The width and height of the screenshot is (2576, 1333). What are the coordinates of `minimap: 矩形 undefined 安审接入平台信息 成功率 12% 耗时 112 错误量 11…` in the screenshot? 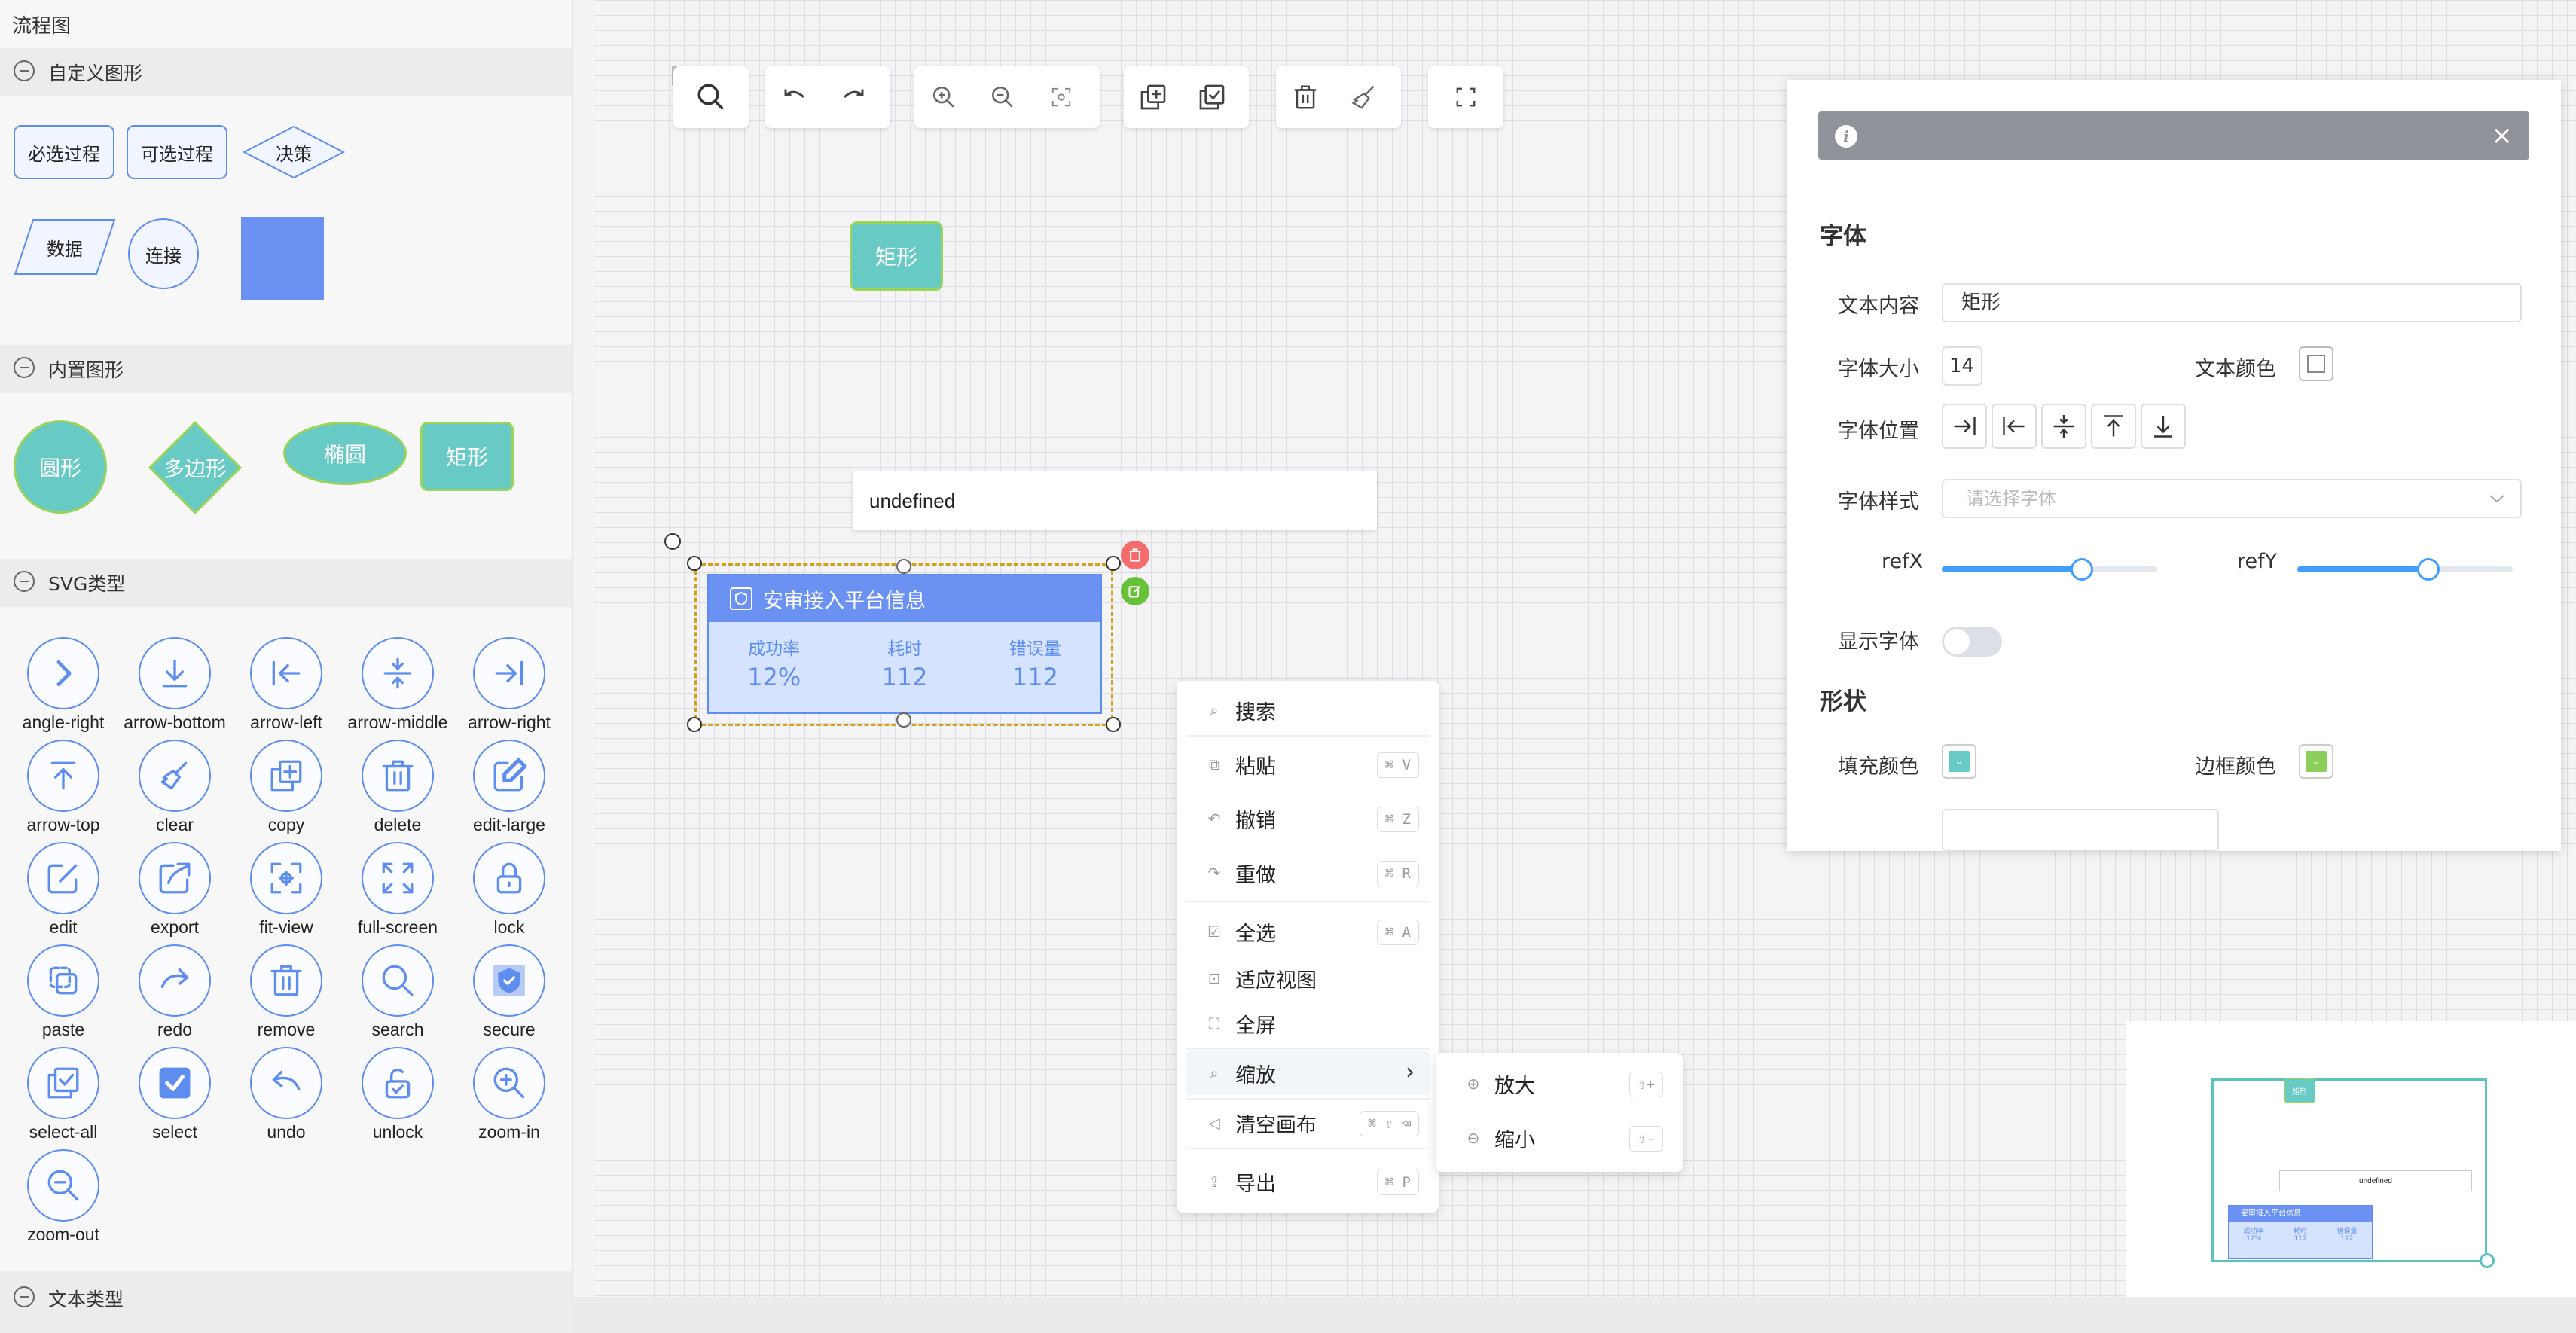 It's located at (2351, 1159).